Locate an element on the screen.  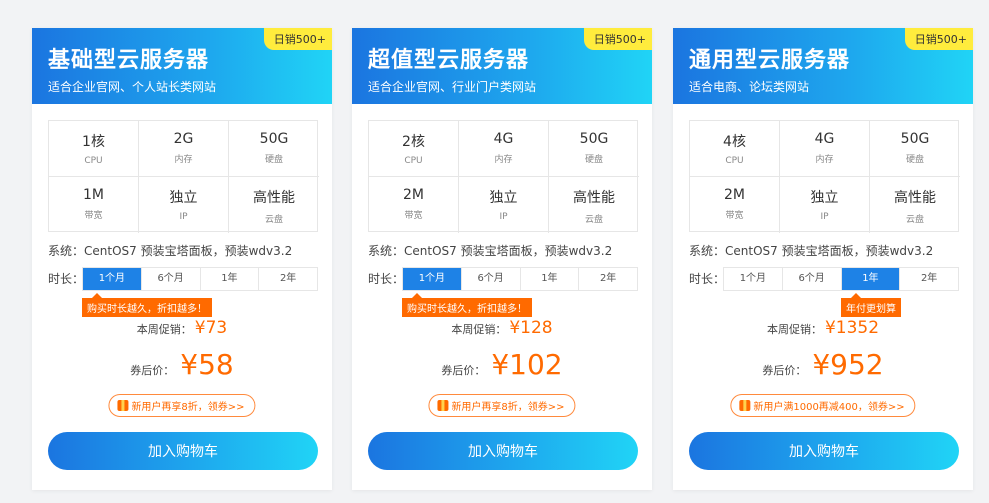
spec-memory: 2G 内存 is located at coordinates (184, 149).